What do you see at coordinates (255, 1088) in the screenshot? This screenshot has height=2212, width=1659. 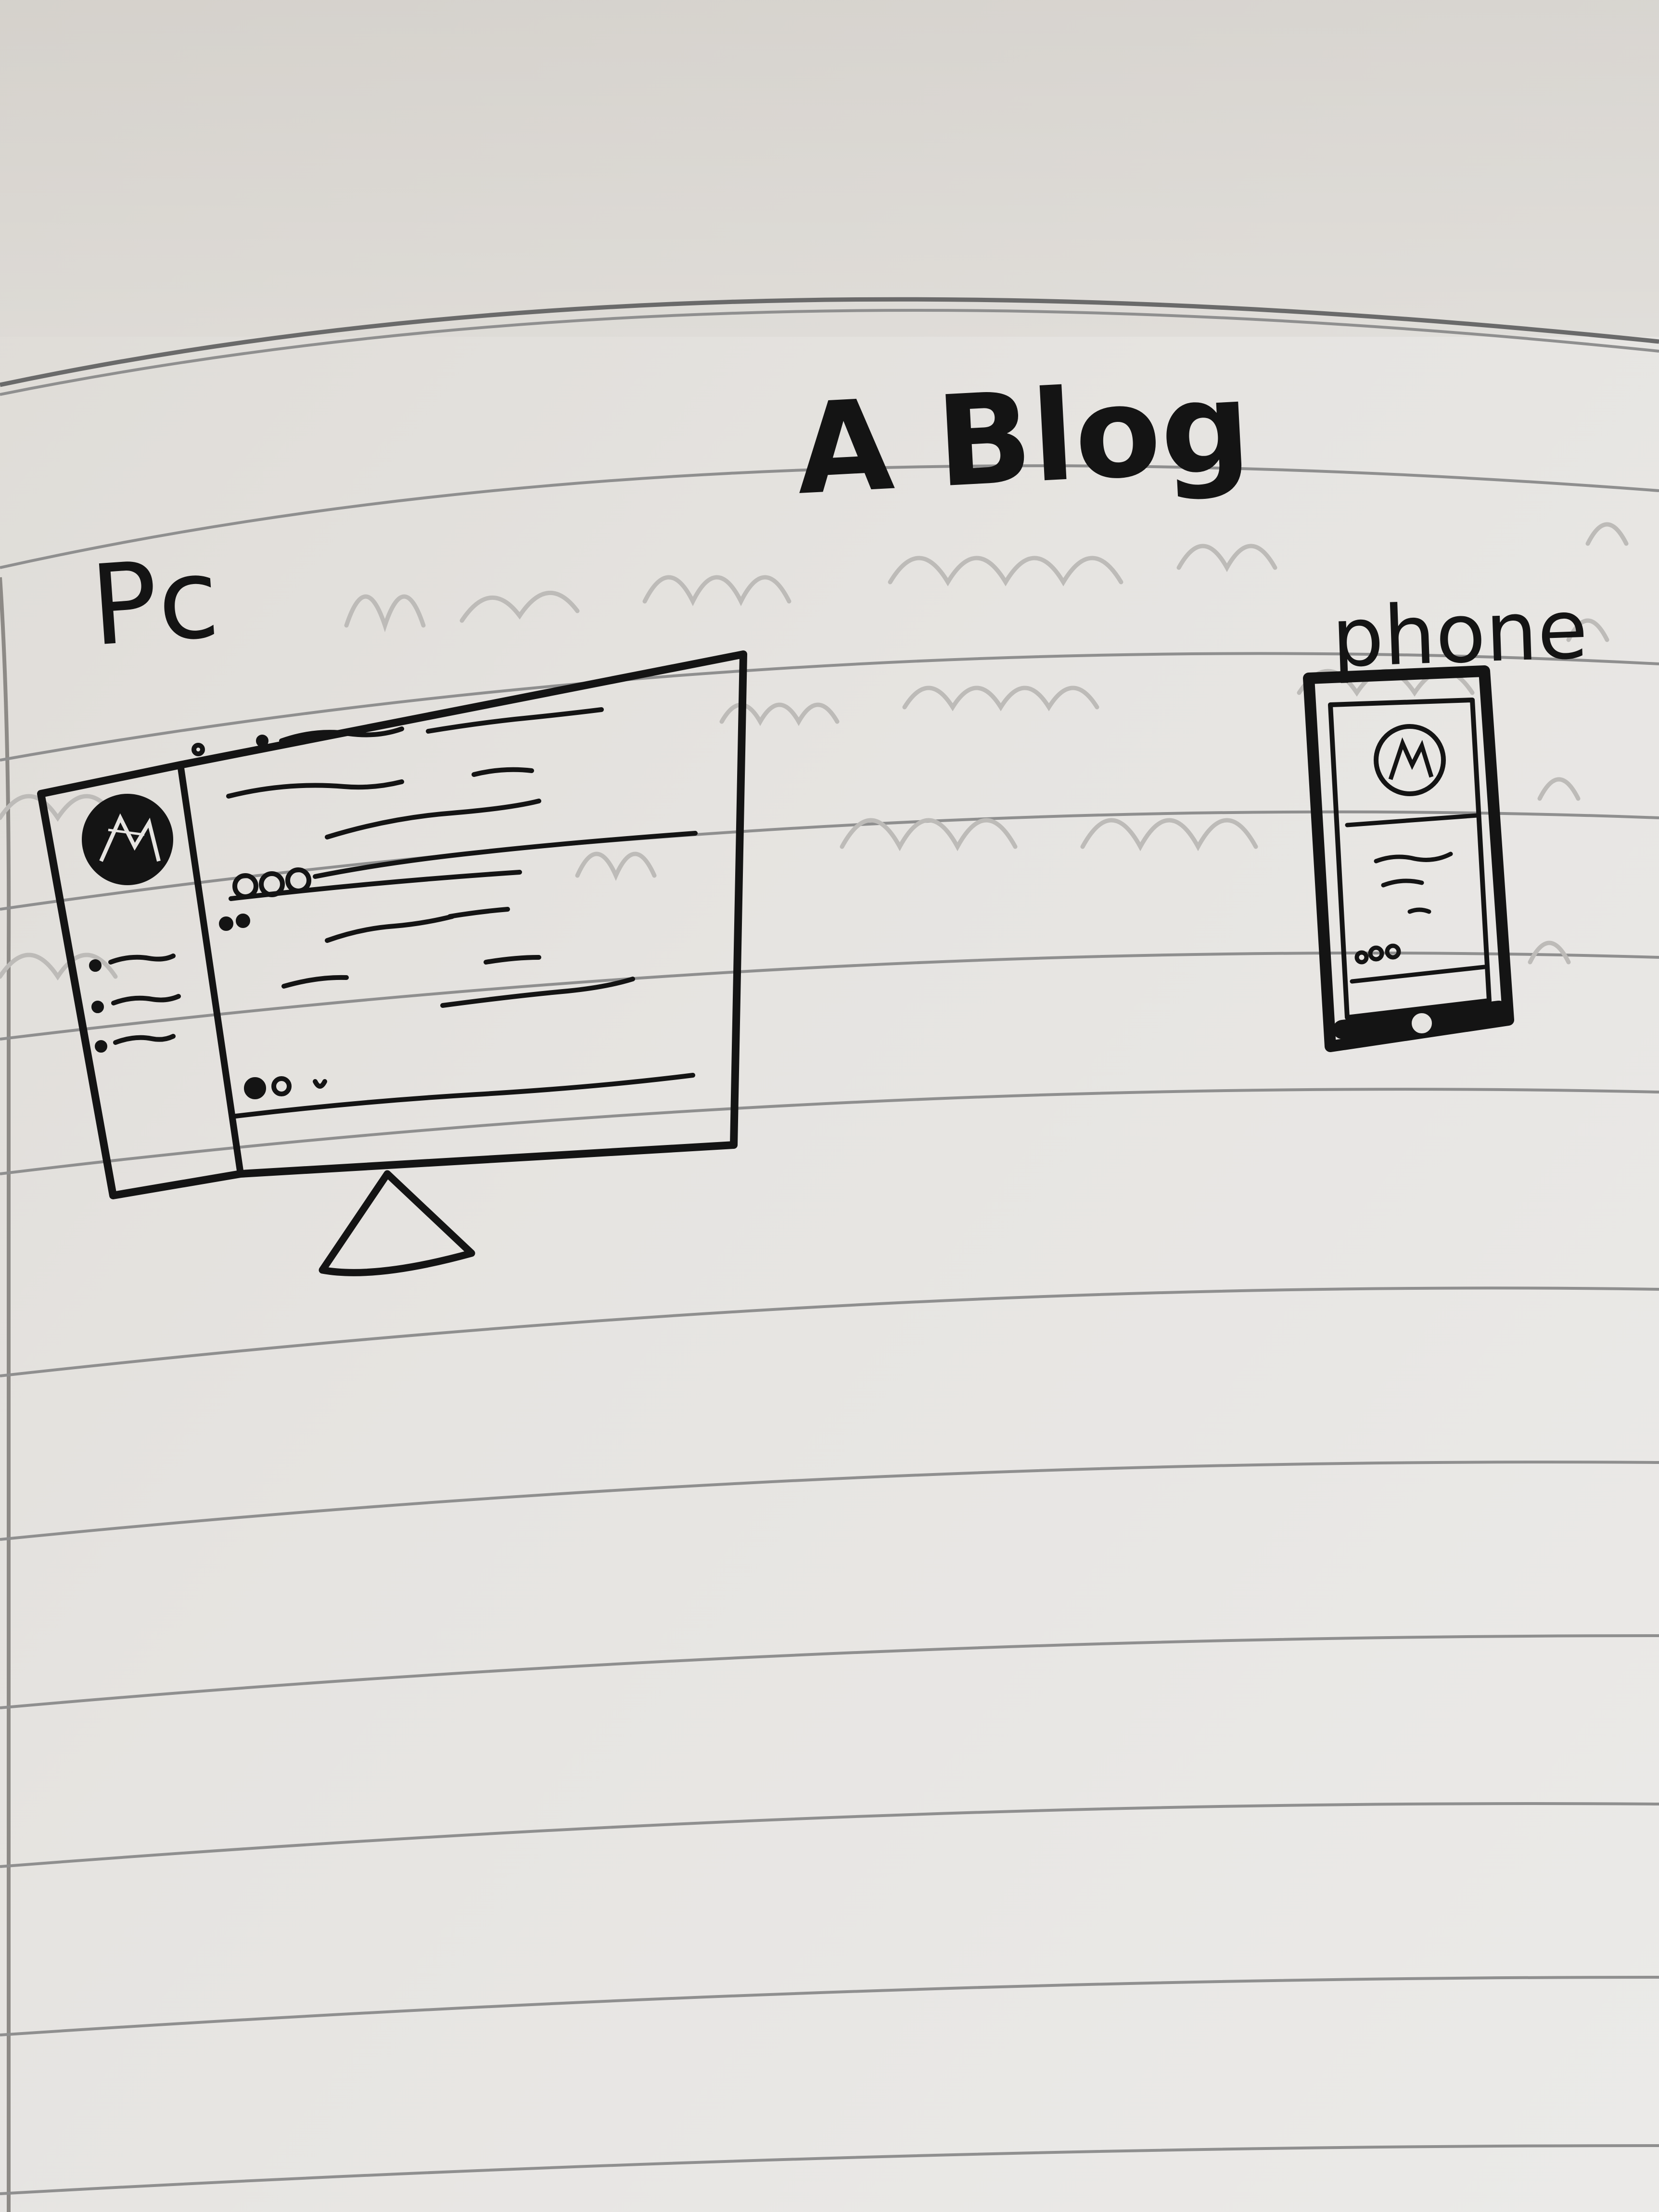 I see `reaction-icon` at bounding box center [255, 1088].